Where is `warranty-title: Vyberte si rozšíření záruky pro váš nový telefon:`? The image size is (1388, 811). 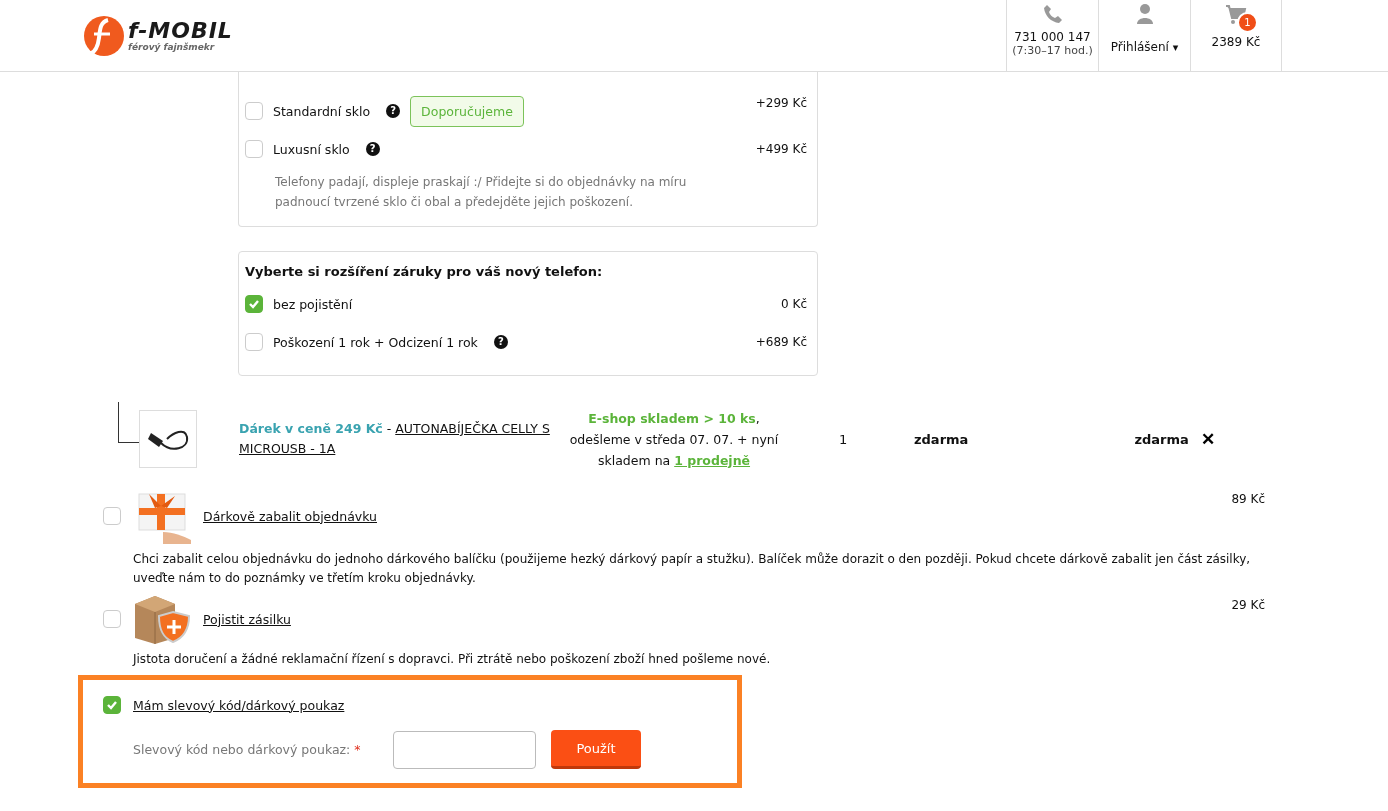 warranty-title: Vyberte si rozšíření záruky pro váš nový telefon: is located at coordinates (424, 271).